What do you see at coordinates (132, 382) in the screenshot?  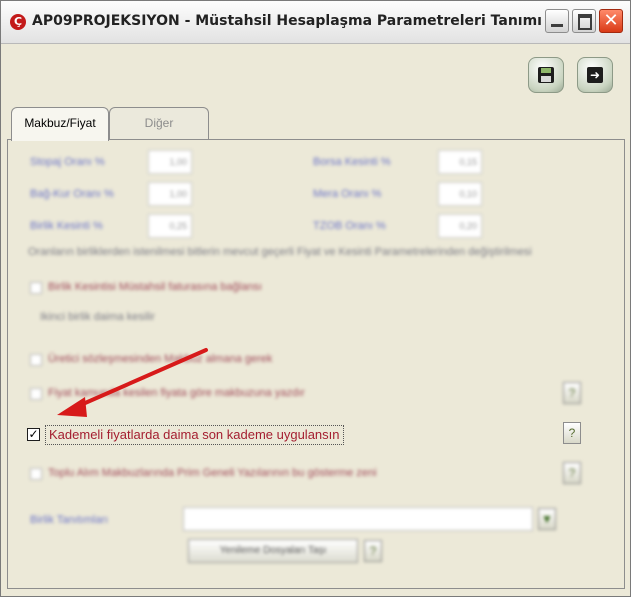 I see `red-annotation-arrow` at bounding box center [132, 382].